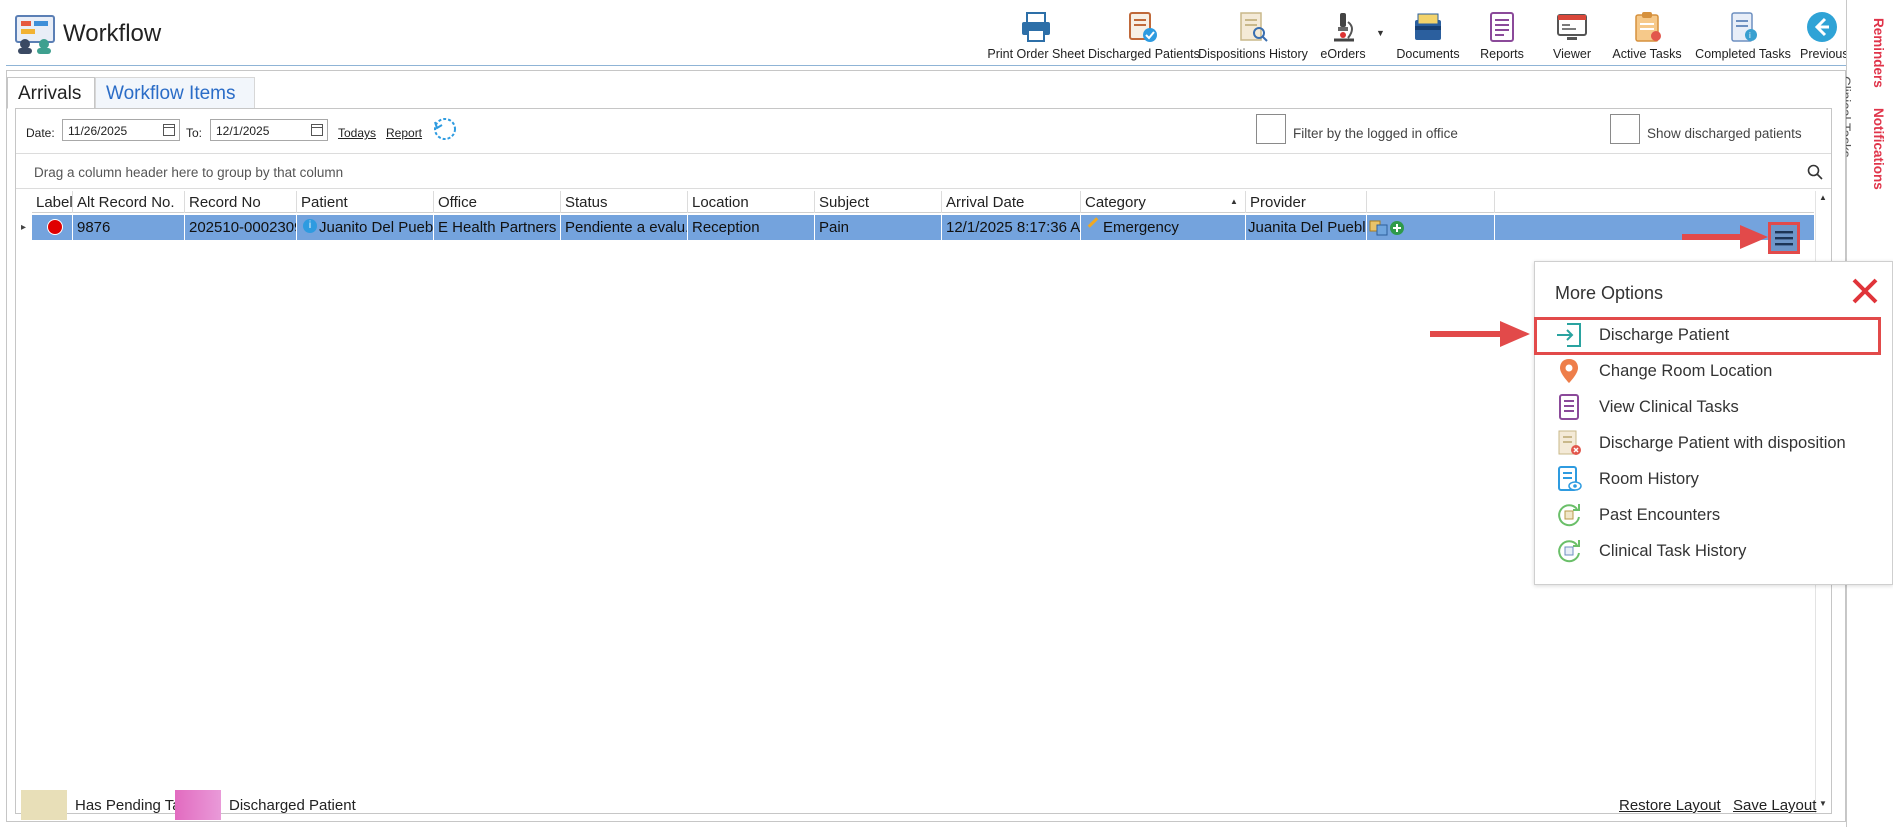 This screenshot has height=827, width=1893. Describe the element at coordinates (1343, 36) in the screenshot. I see `eorders-button: eOrders` at that location.